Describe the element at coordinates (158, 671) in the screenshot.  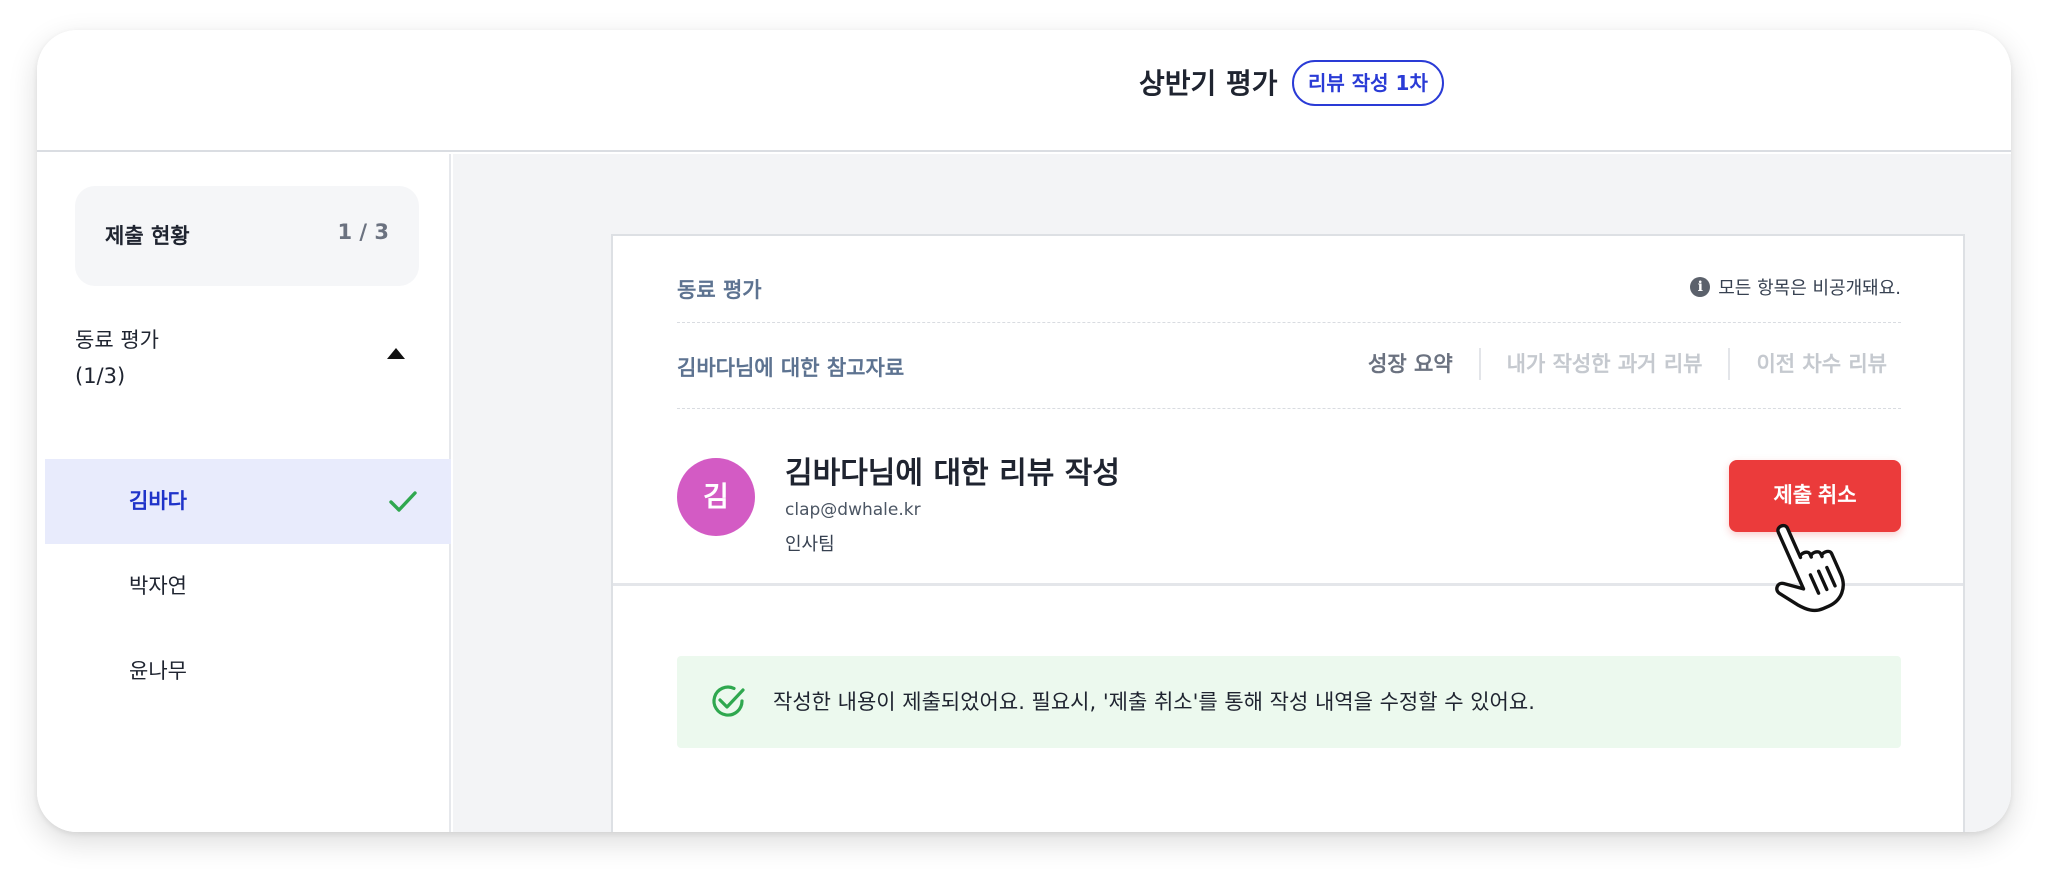
I see `member-name: 윤나무` at that location.